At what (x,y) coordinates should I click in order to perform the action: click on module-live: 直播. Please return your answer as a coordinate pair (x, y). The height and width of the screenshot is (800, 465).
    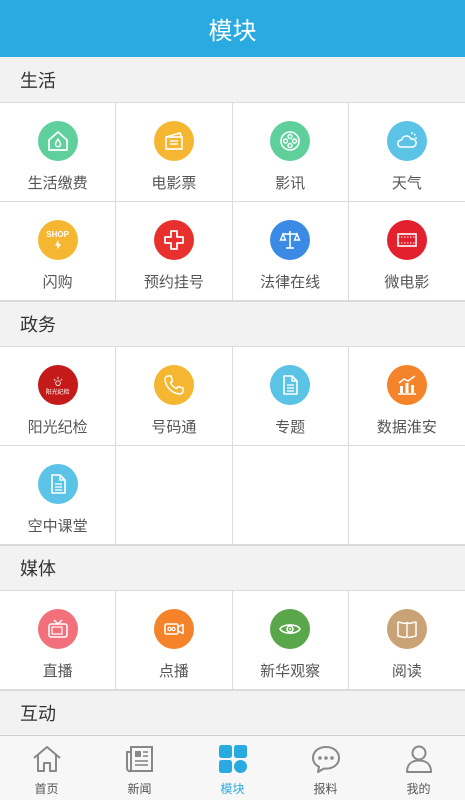
    Looking at the image, I should click on (58, 640).